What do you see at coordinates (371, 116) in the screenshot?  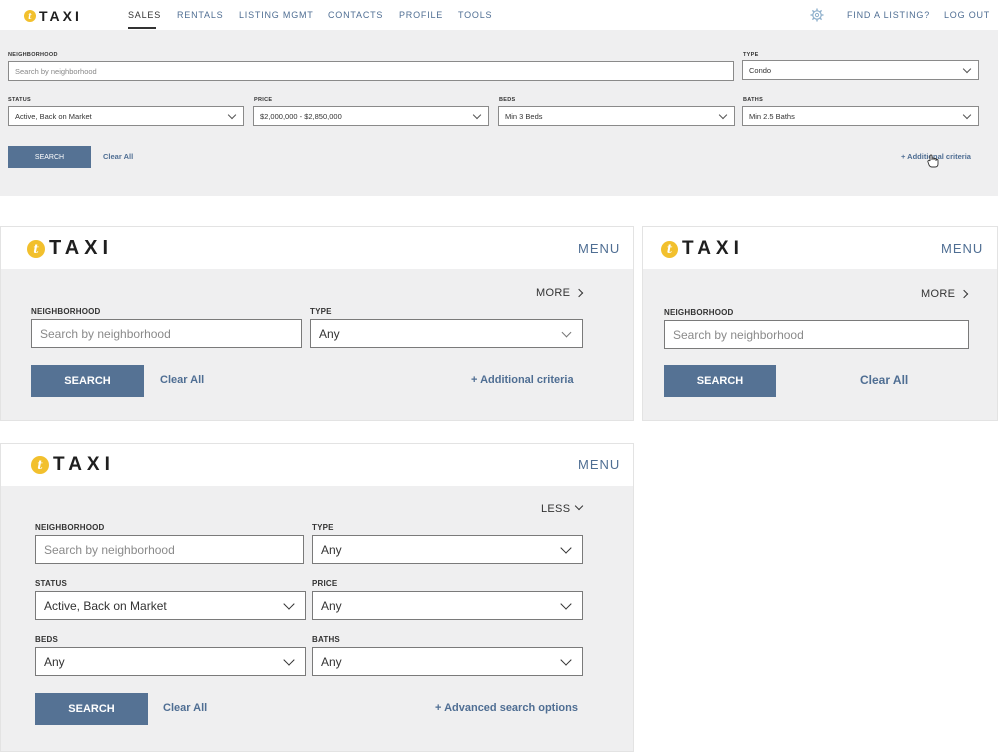 I see `price-select: $2,000,000 - $2,850,000` at bounding box center [371, 116].